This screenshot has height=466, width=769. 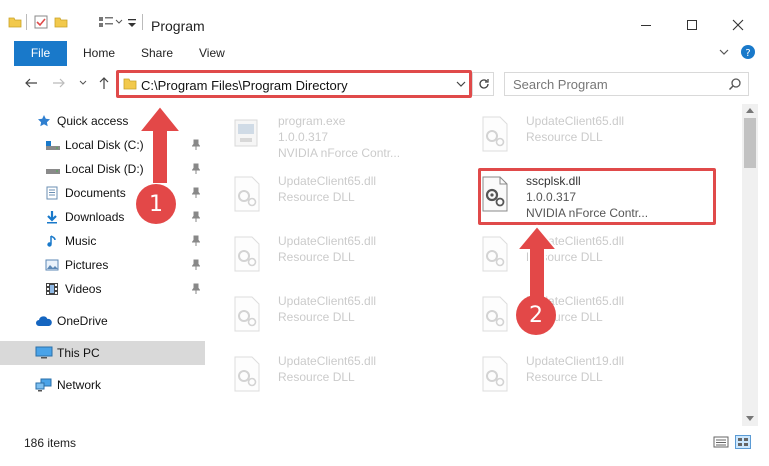 I want to click on file-tile: UpdateClient19.dll Resource DLL, so click(x=590, y=375).